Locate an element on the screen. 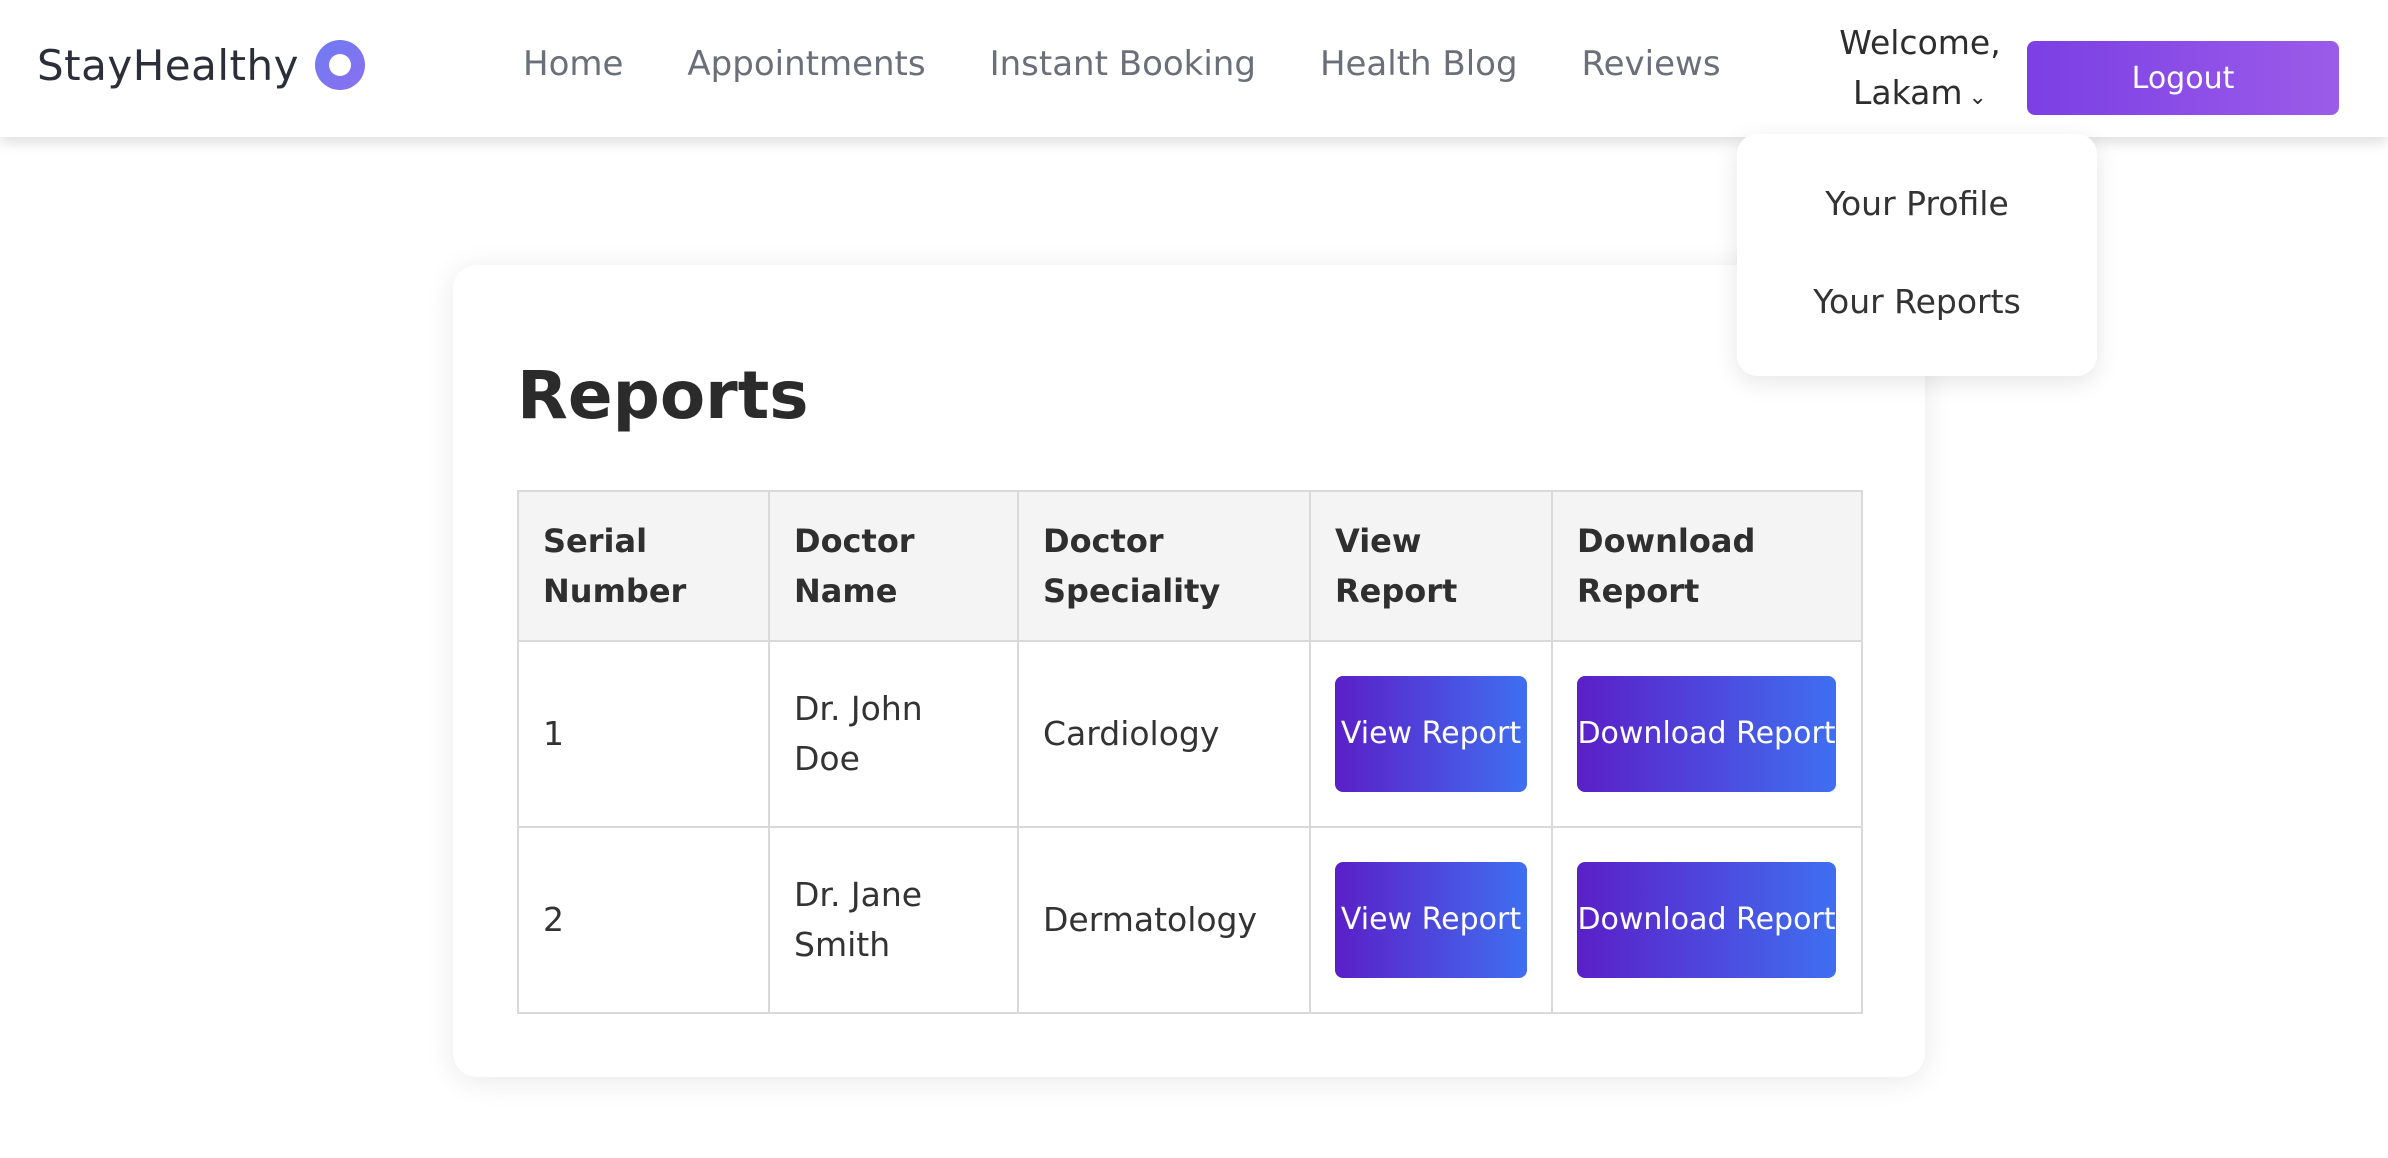 This screenshot has width=2388, height=1158. column-header-doctor-name: Doctor Name is located at coordinates (893, 566).